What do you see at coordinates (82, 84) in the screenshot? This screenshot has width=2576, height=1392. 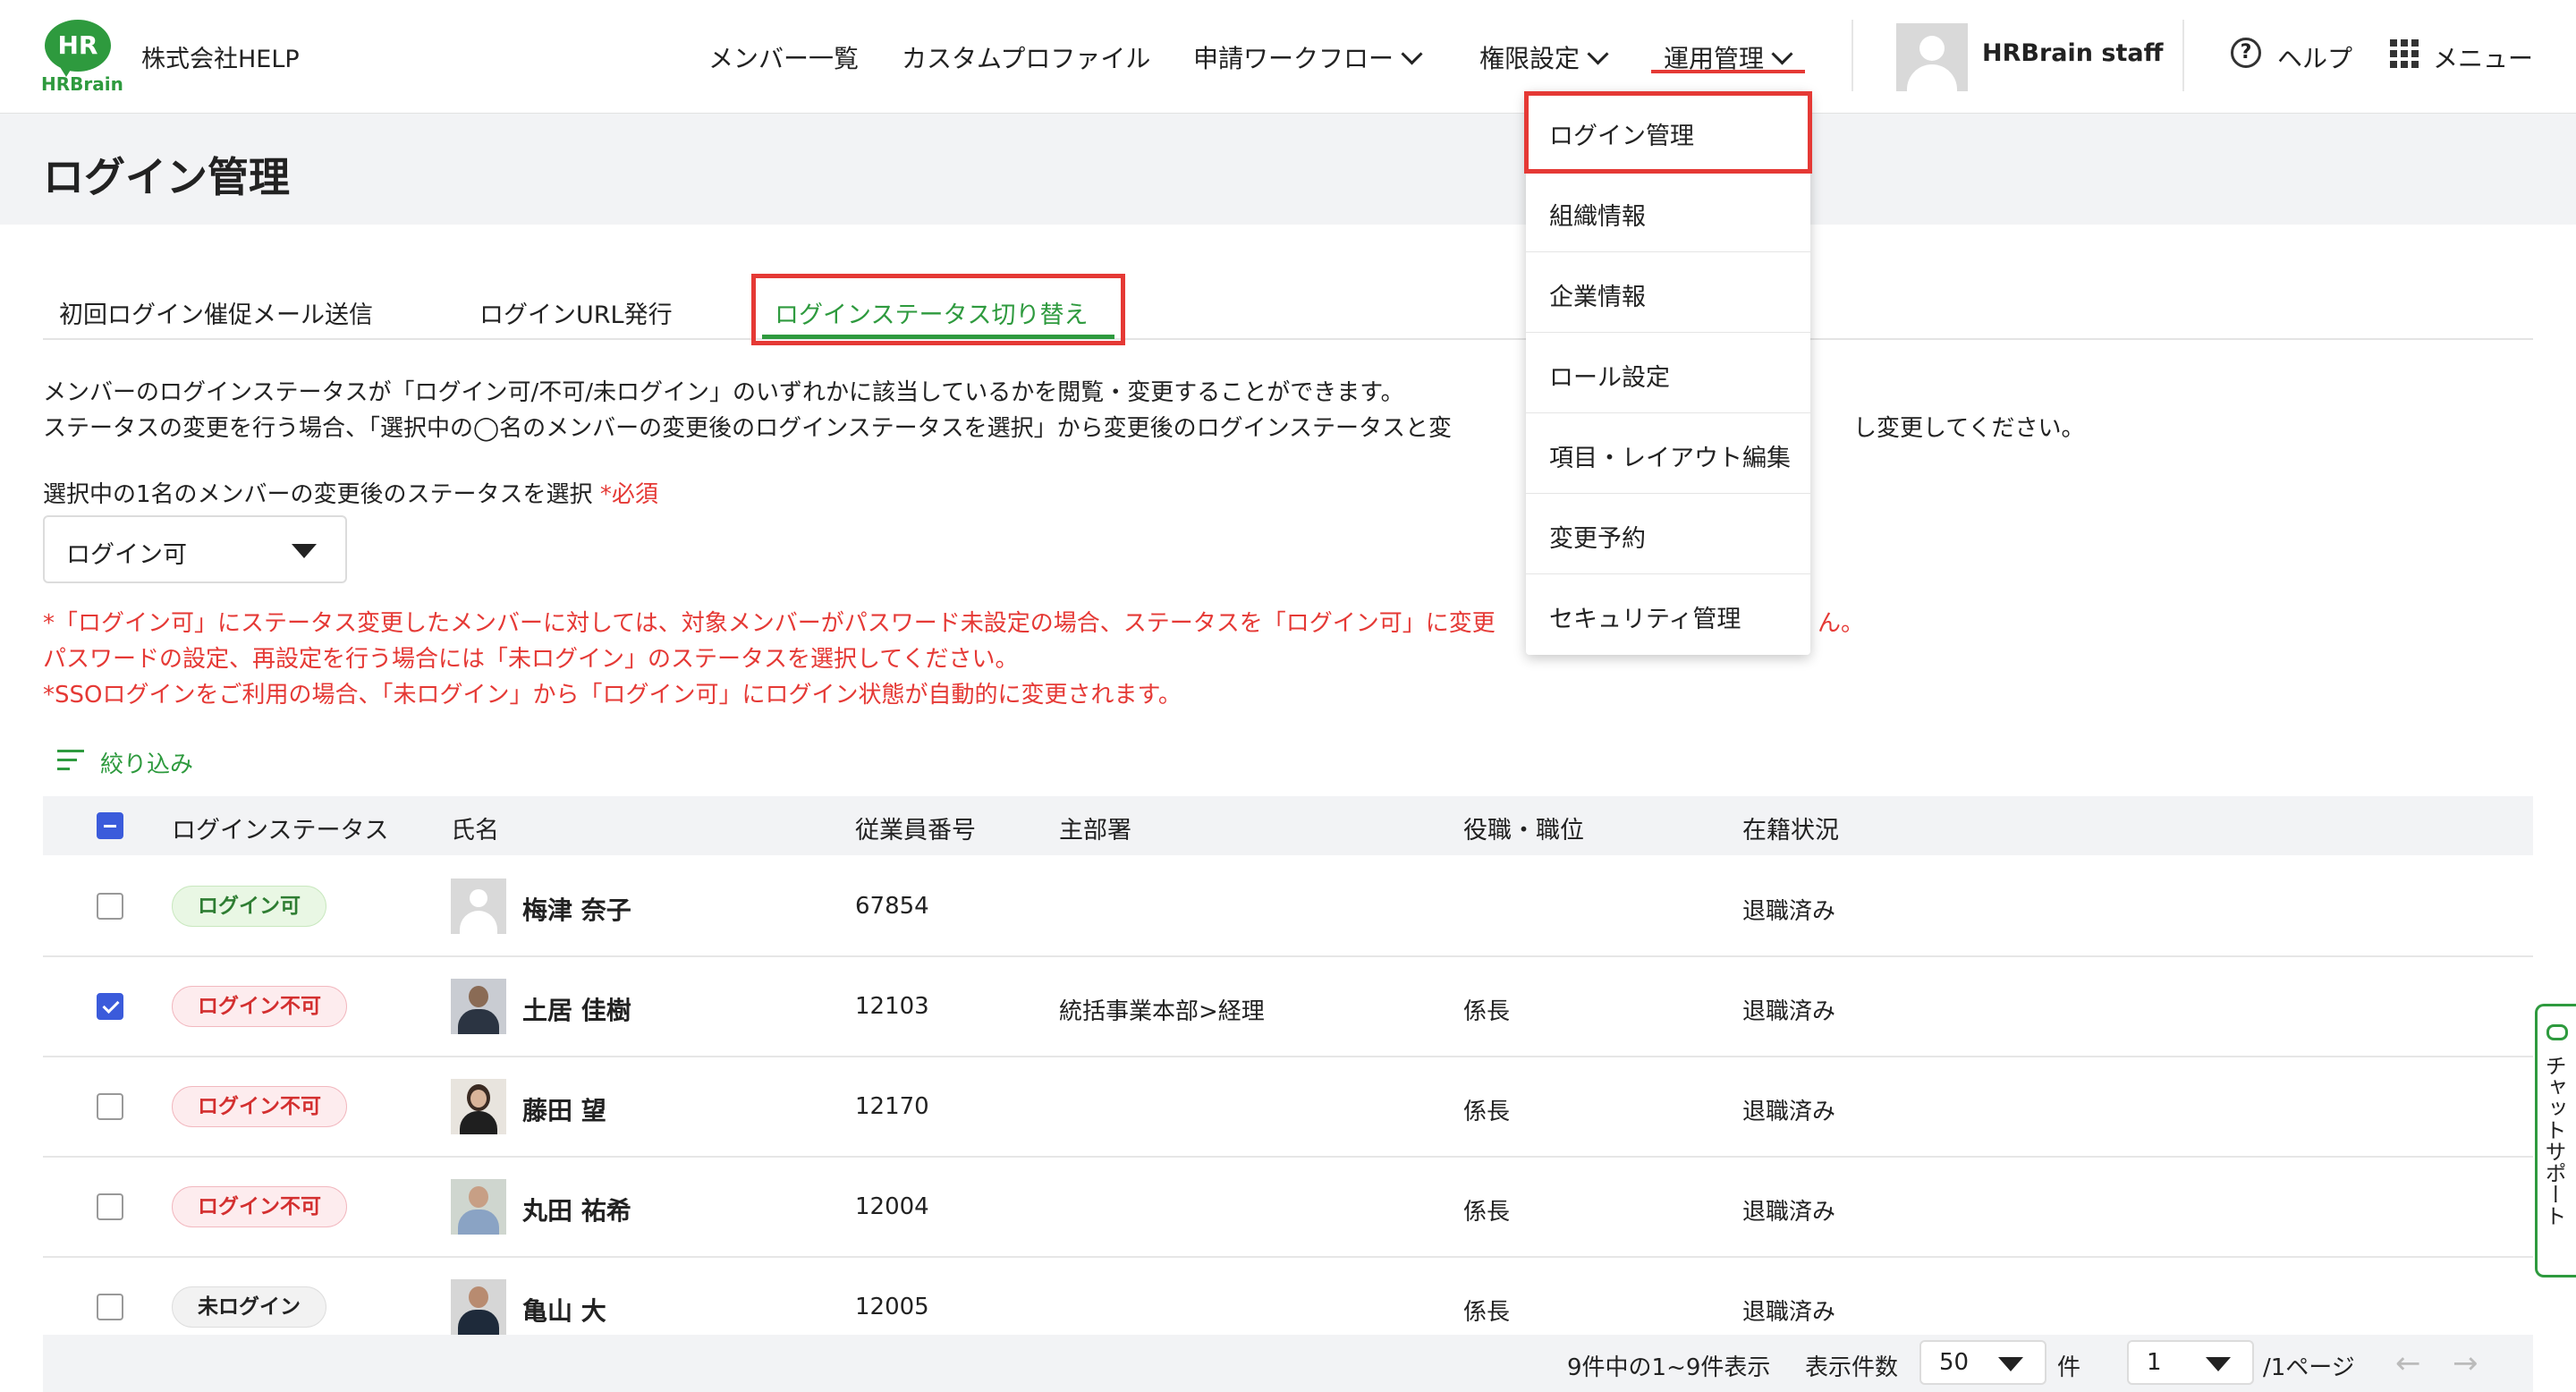 I see `logo-wordmark: HRBrain` at bounding box center [82, 84].